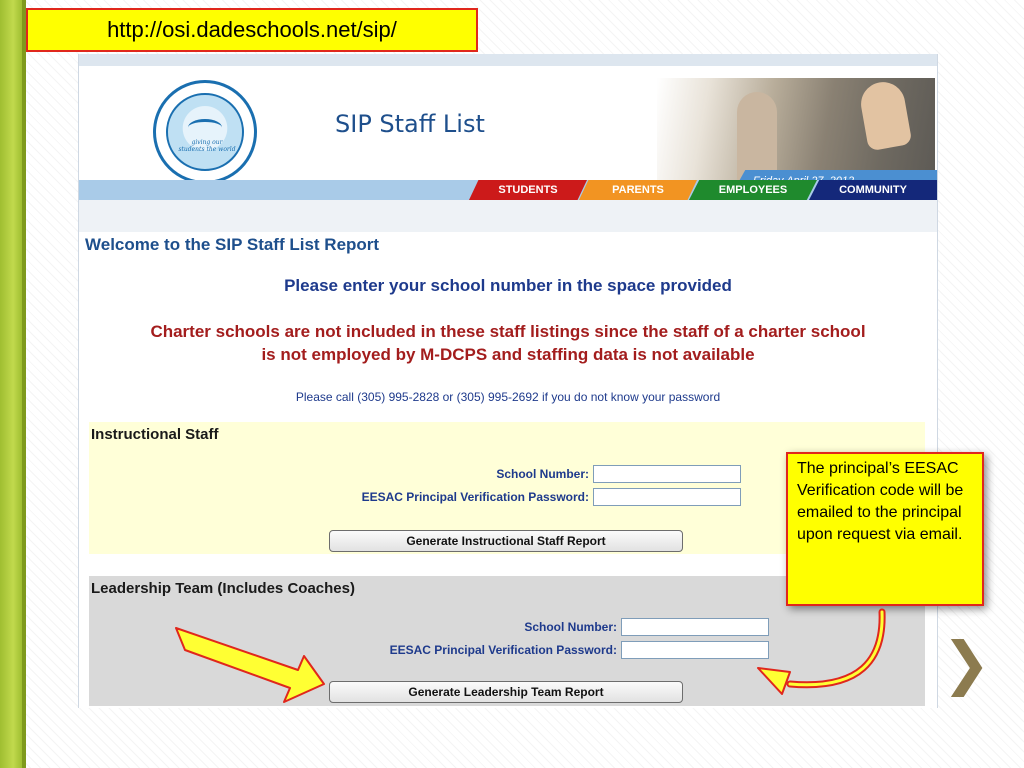 The height and width of the screenshot is (768, 1024). Describe the element at coordinates (530, 655) in the screenshot. I see `annotation-overlay` at that location.